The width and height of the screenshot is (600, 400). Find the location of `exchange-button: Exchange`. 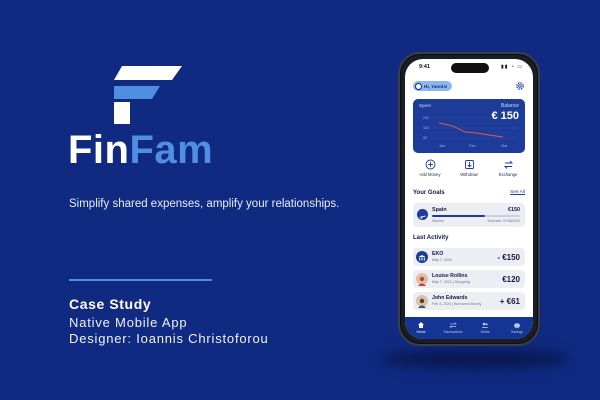

exchange-button: Exchange is located at coordinates (508, 172).